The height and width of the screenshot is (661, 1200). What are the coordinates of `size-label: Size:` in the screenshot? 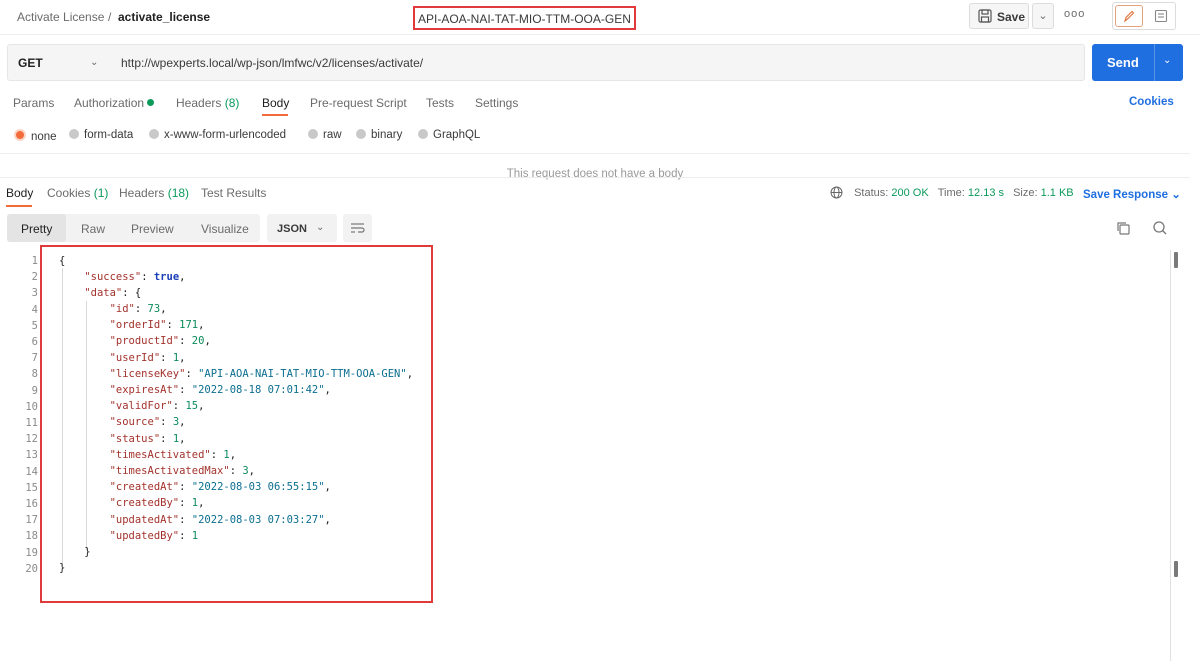 It's located at (1025, 193).